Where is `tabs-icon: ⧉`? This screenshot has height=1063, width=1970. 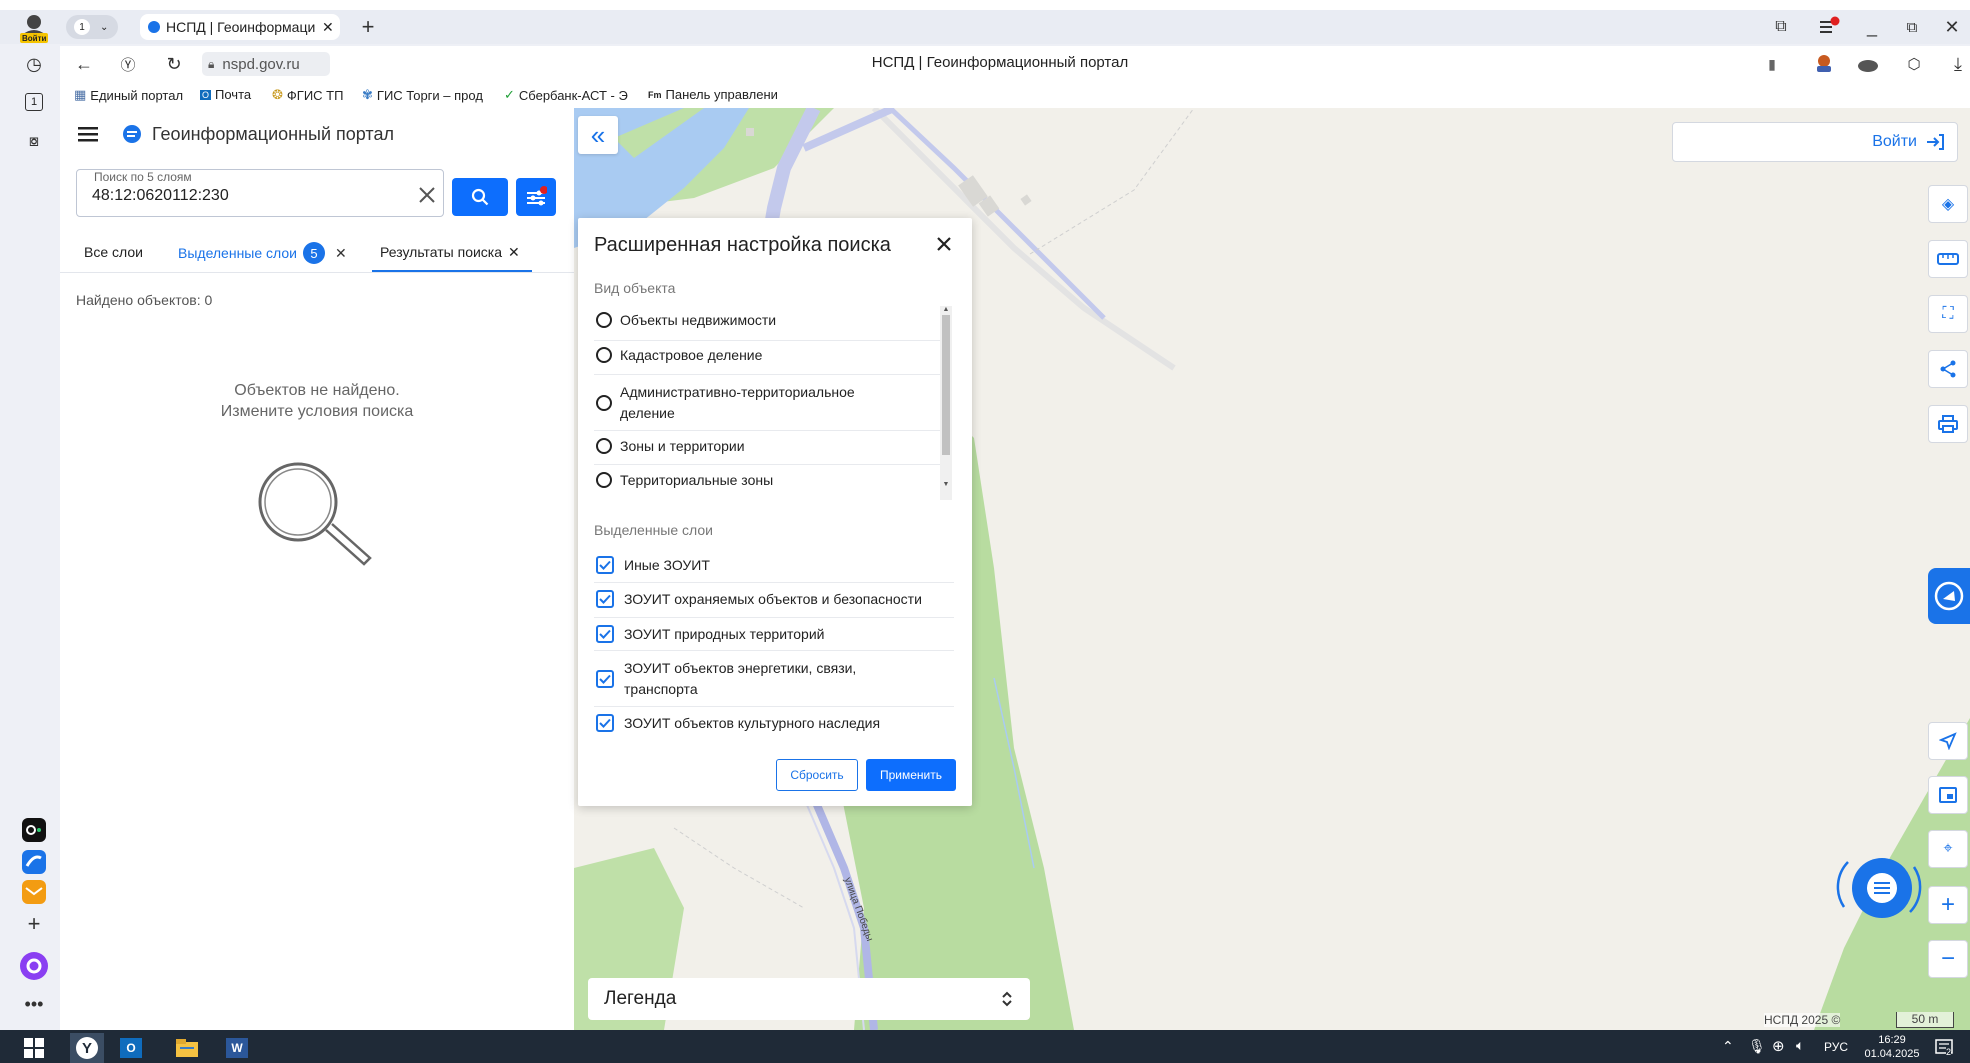
tabs-icon: ⧉ is located at coordinates (1781, 27).